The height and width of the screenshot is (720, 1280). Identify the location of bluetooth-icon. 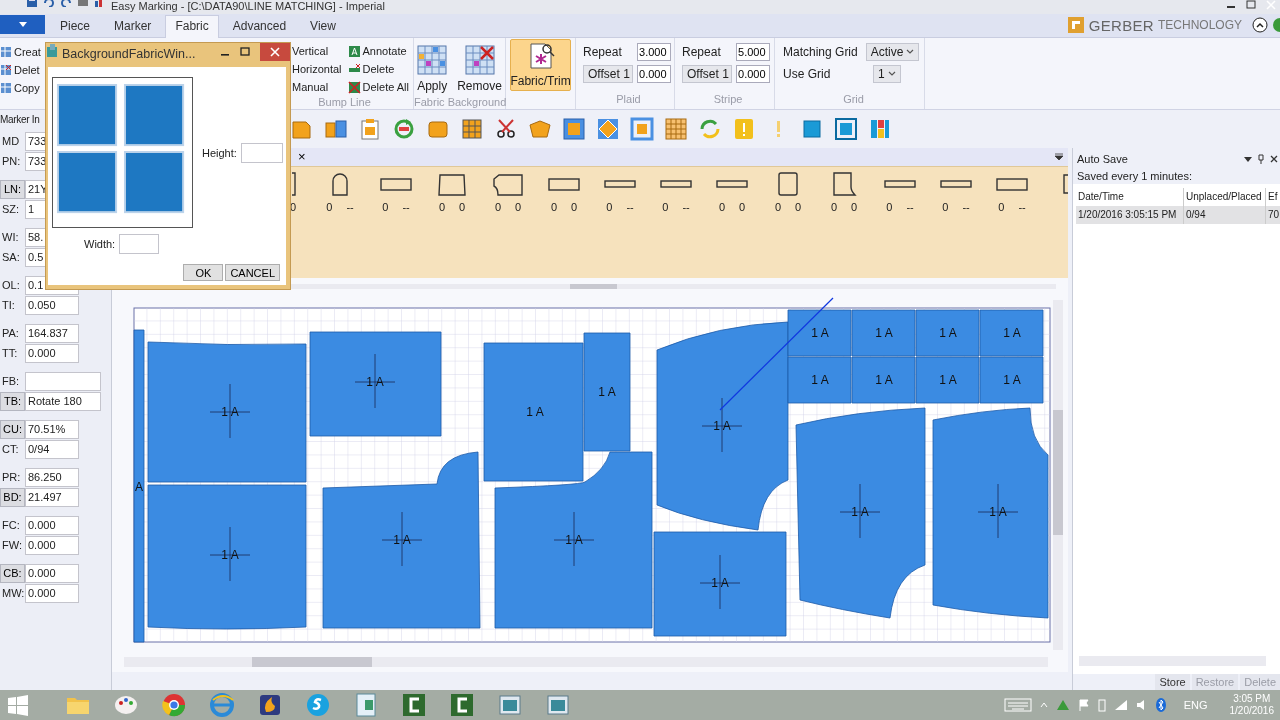
(1160, 705).